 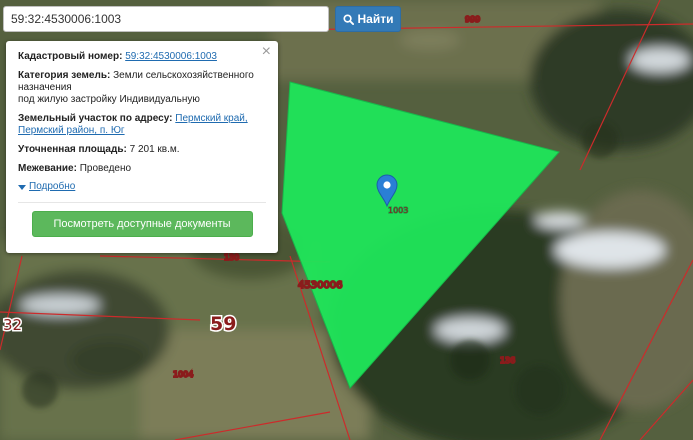 I want to click on search-button-label: Найти, so click(x=375, y=19).